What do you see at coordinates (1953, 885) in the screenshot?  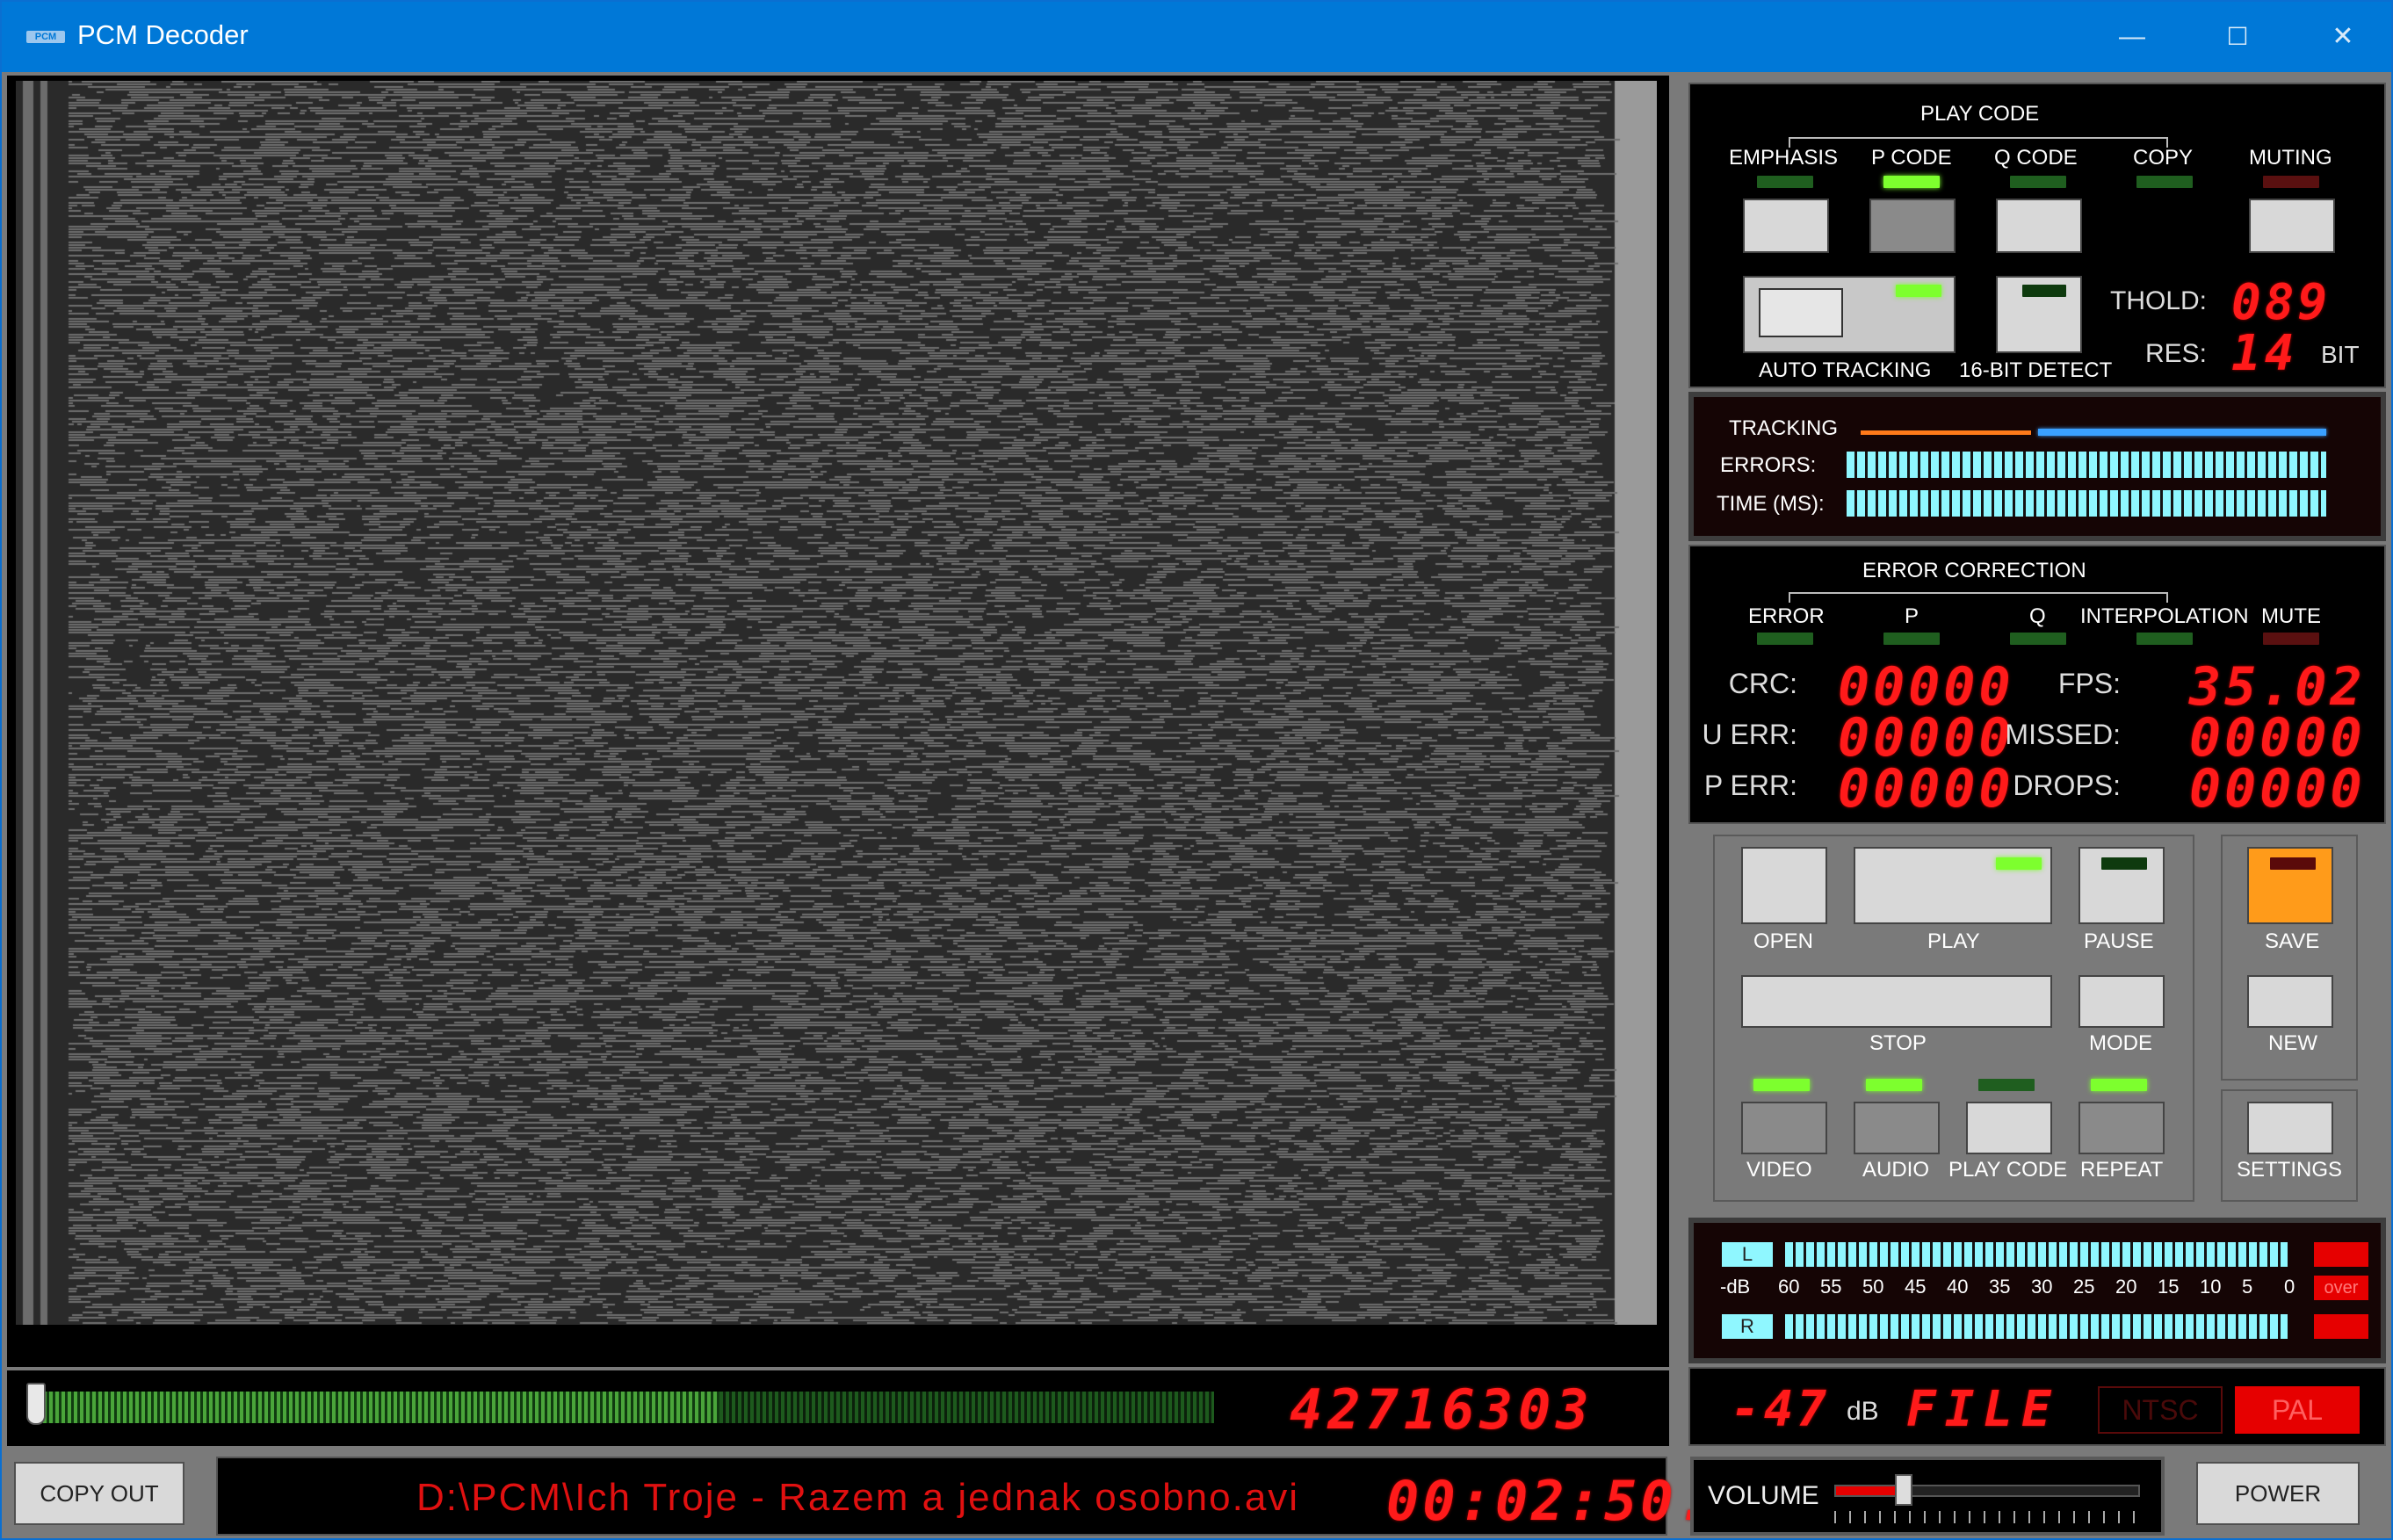 I see `play-button` at bounding box center [1953, 885].